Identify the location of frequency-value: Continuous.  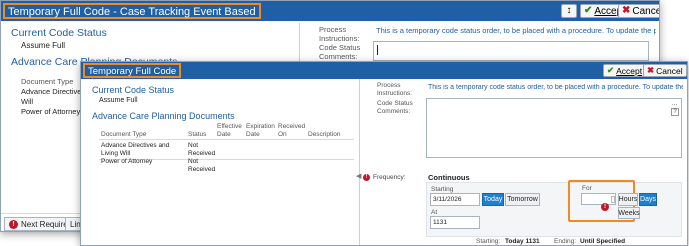
(449, 177).